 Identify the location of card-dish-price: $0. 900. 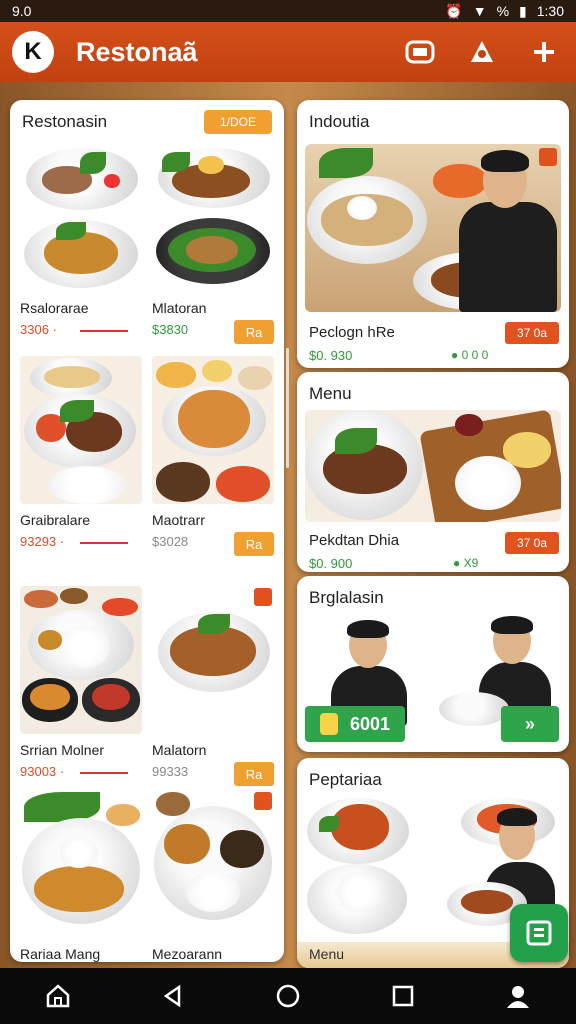
(331, 563).